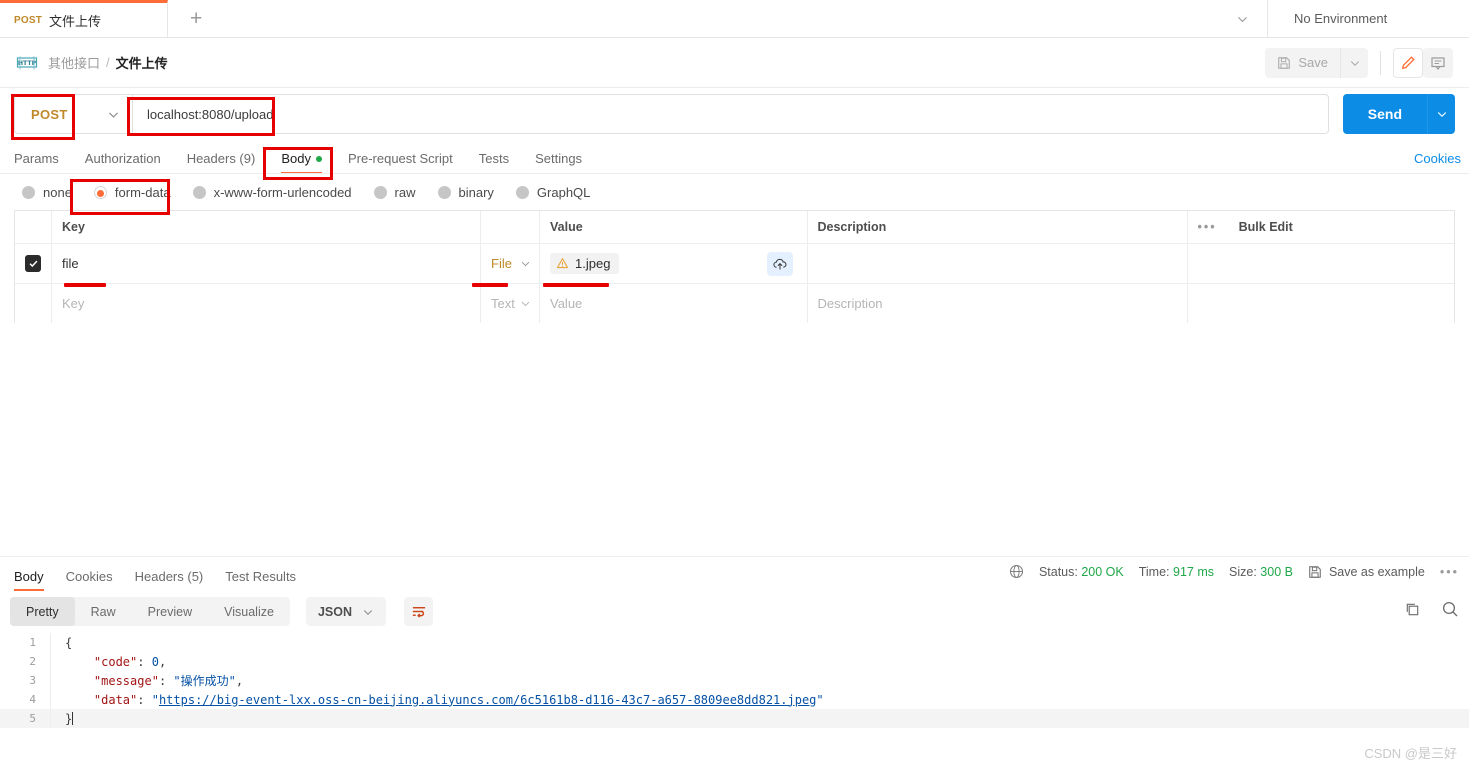  I want to click on line-number: 2, so click(32, 661).